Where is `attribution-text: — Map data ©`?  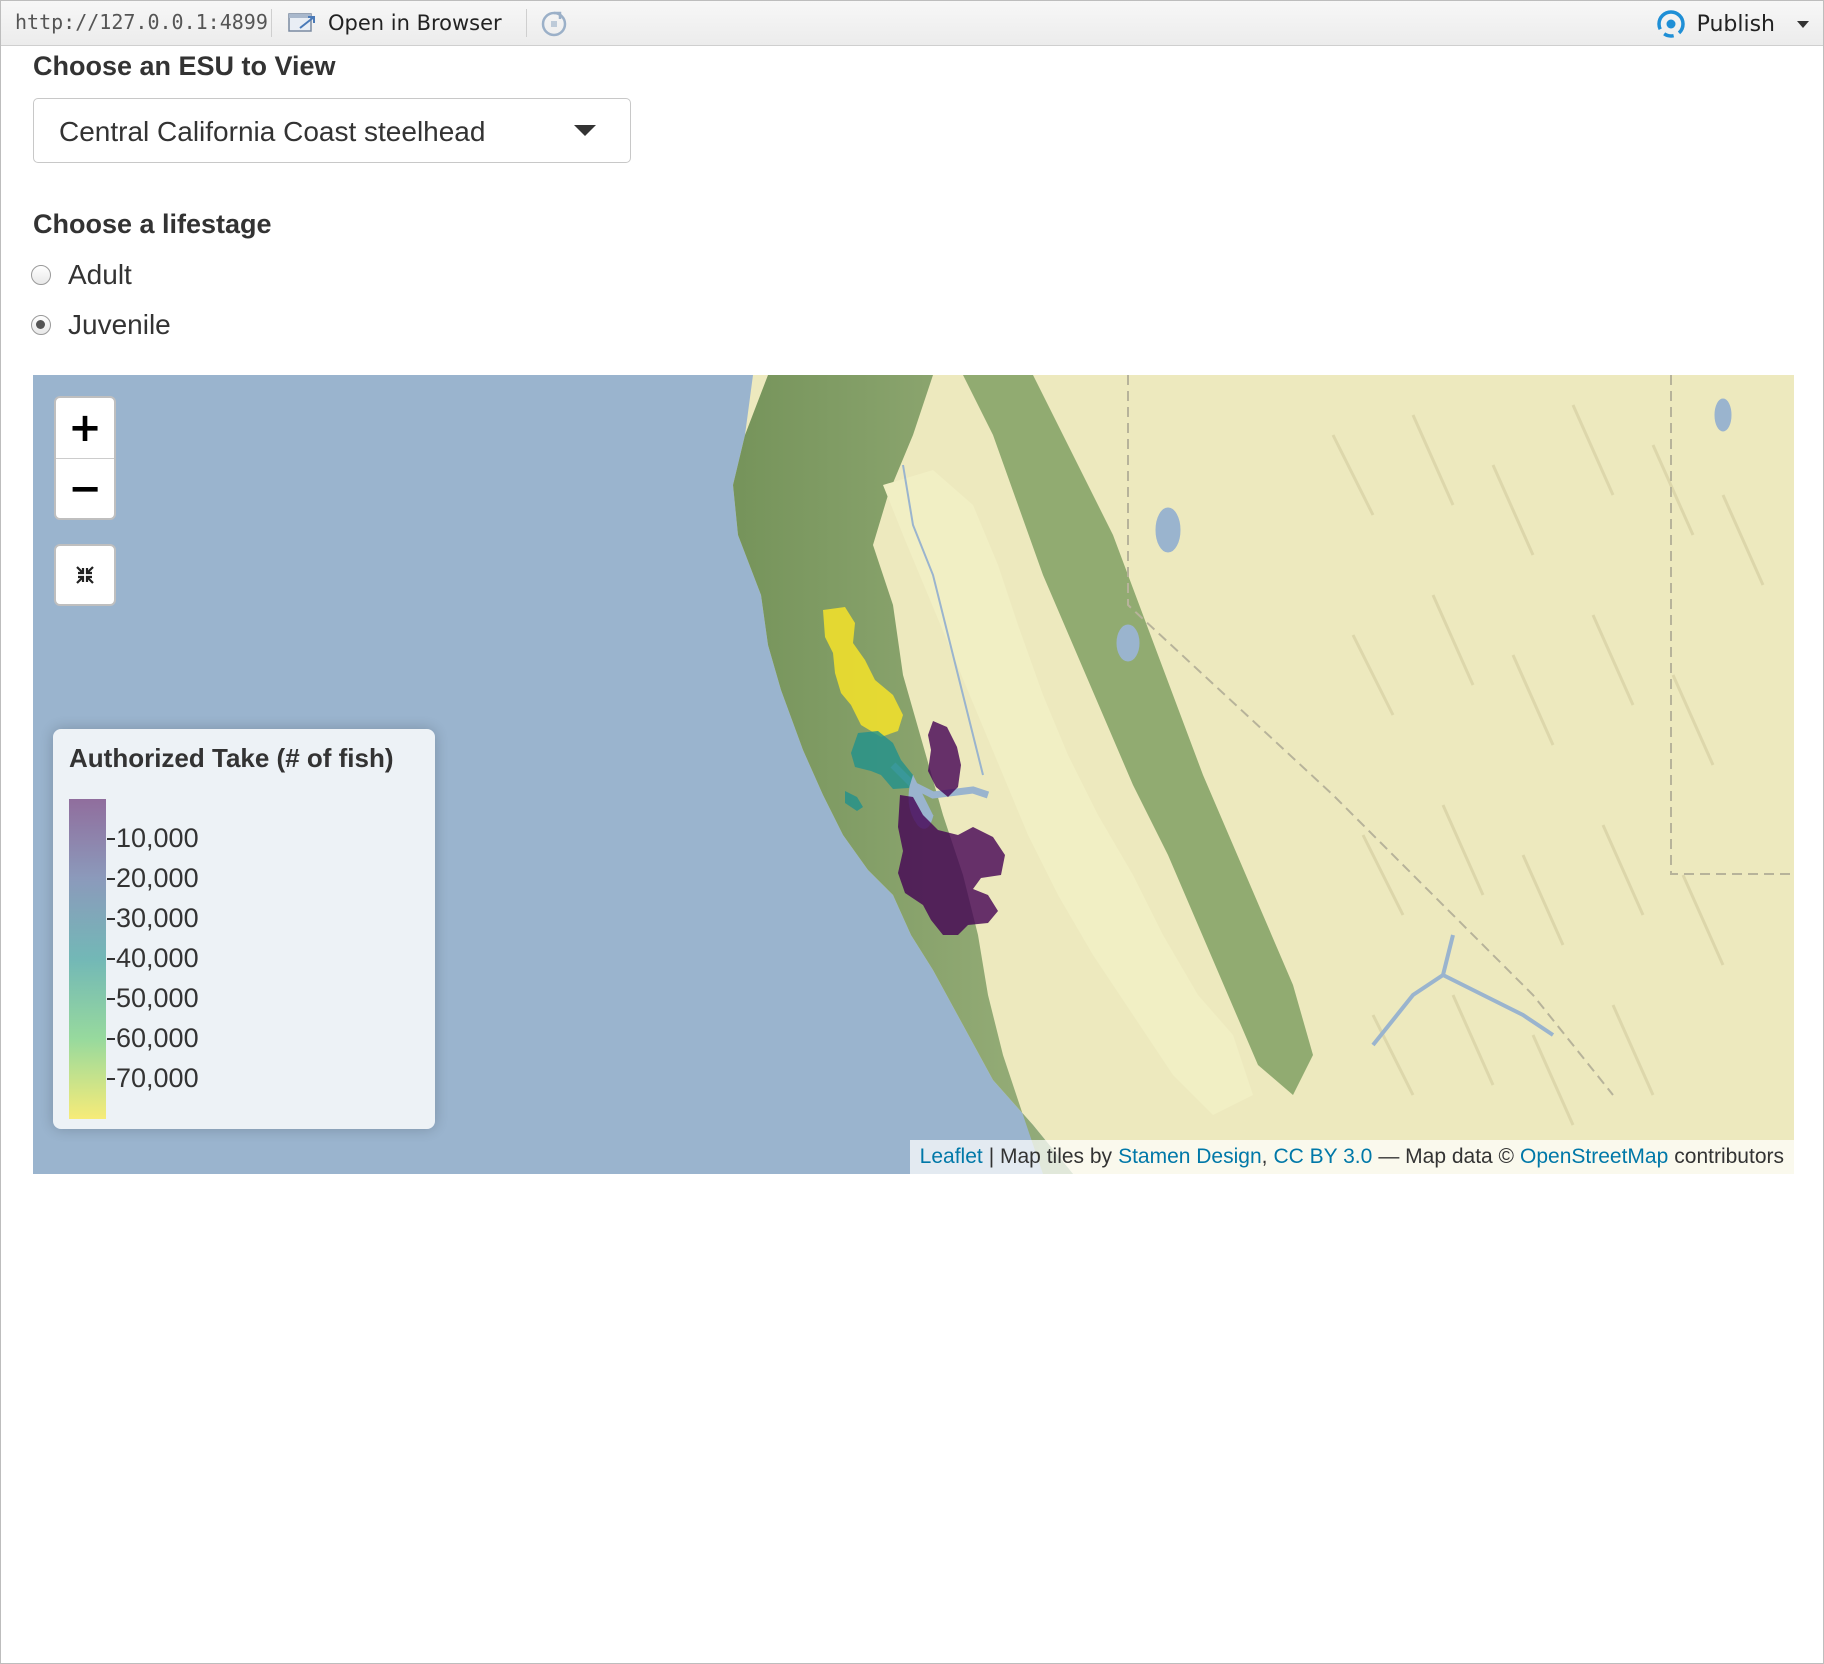 attribution-text: — Map data © is located at coordinates (1446, 1156).